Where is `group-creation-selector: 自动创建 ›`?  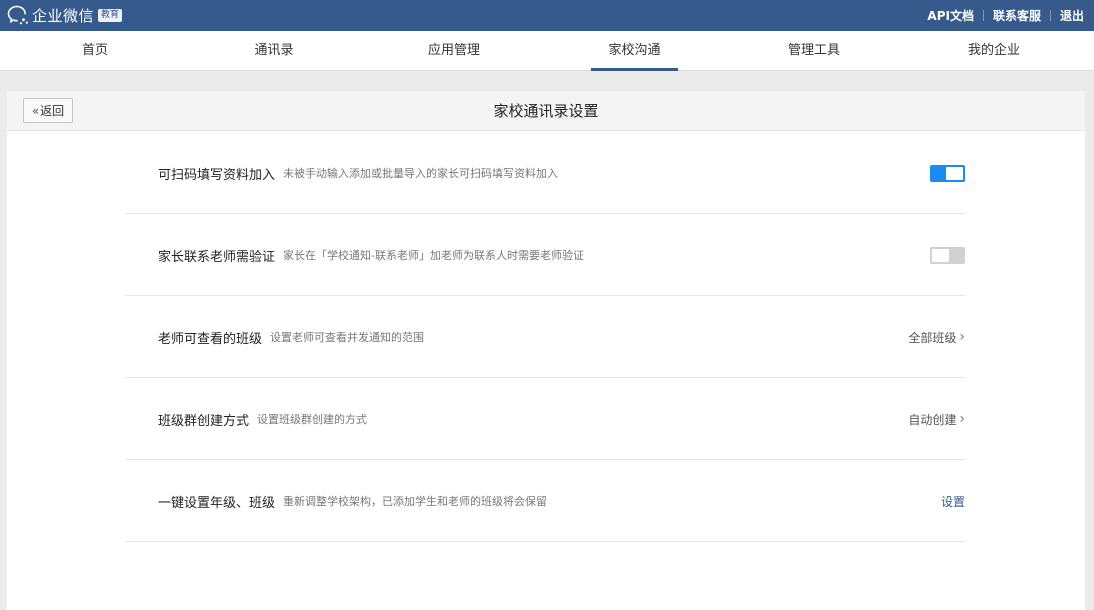 group-creation-selector: 自动创建 › is located at coordinates (936, 419).